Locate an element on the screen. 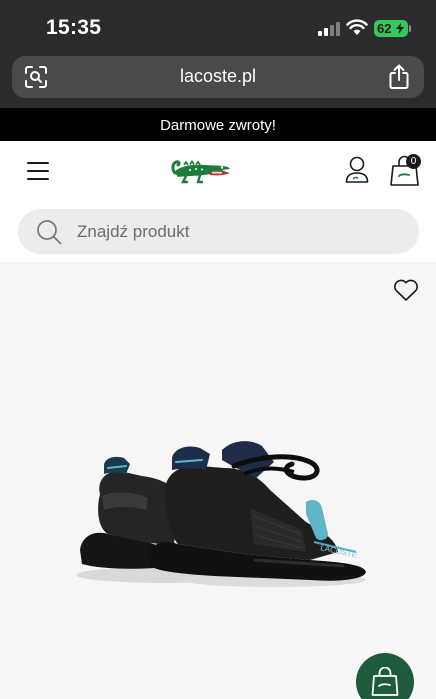 The height and width of the screenshot is (699, 436). promo-banner: Darmowe zwroty! is located at coordinates (218, 124).